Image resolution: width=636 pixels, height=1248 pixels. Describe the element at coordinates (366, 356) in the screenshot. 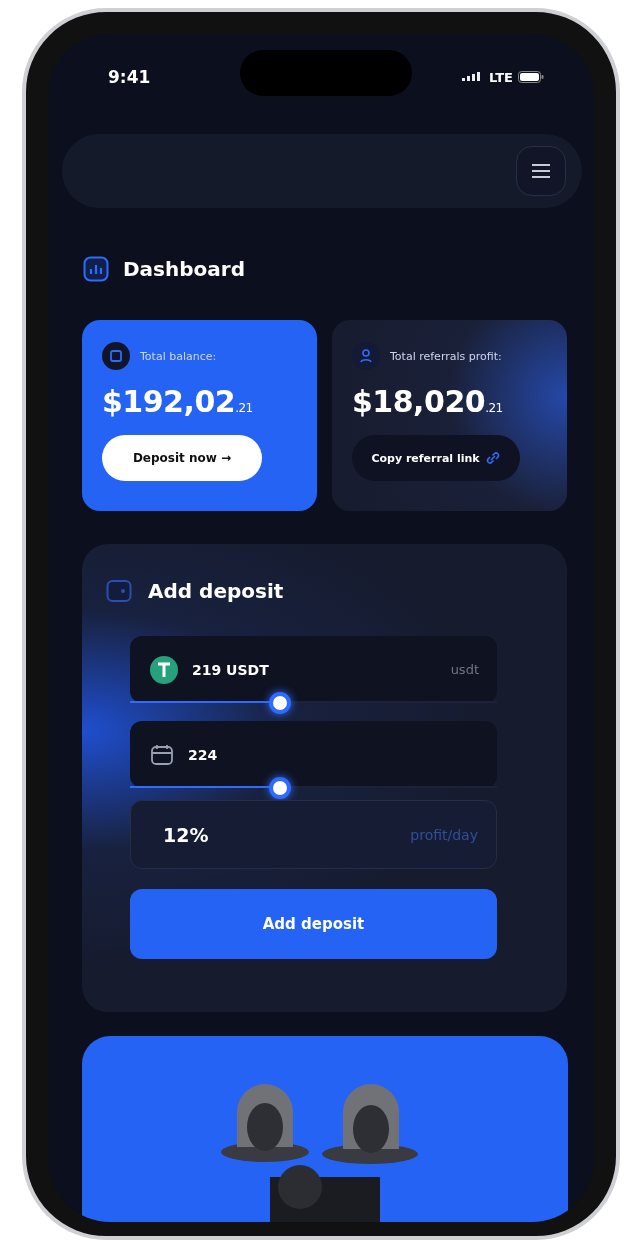

I see `user-icon` at that location.